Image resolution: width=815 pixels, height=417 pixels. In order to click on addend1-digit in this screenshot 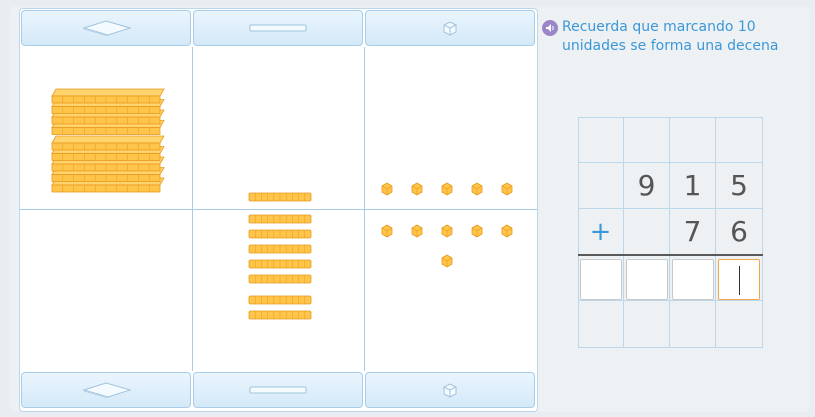, I will do `click(601, 186)`.